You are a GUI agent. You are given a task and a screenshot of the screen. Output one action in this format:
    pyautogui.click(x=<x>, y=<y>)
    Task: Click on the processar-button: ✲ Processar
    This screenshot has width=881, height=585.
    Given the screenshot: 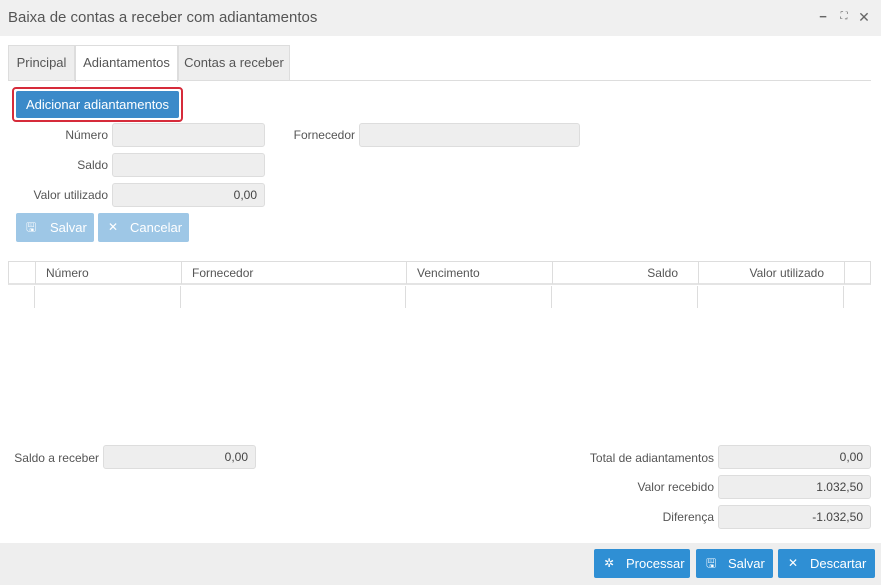 What is the action you would take?
    pyautogui.click(x=642, y=563)
    